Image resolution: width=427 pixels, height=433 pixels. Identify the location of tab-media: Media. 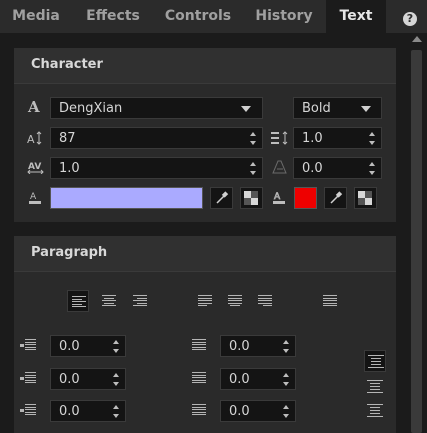
(36, 16).